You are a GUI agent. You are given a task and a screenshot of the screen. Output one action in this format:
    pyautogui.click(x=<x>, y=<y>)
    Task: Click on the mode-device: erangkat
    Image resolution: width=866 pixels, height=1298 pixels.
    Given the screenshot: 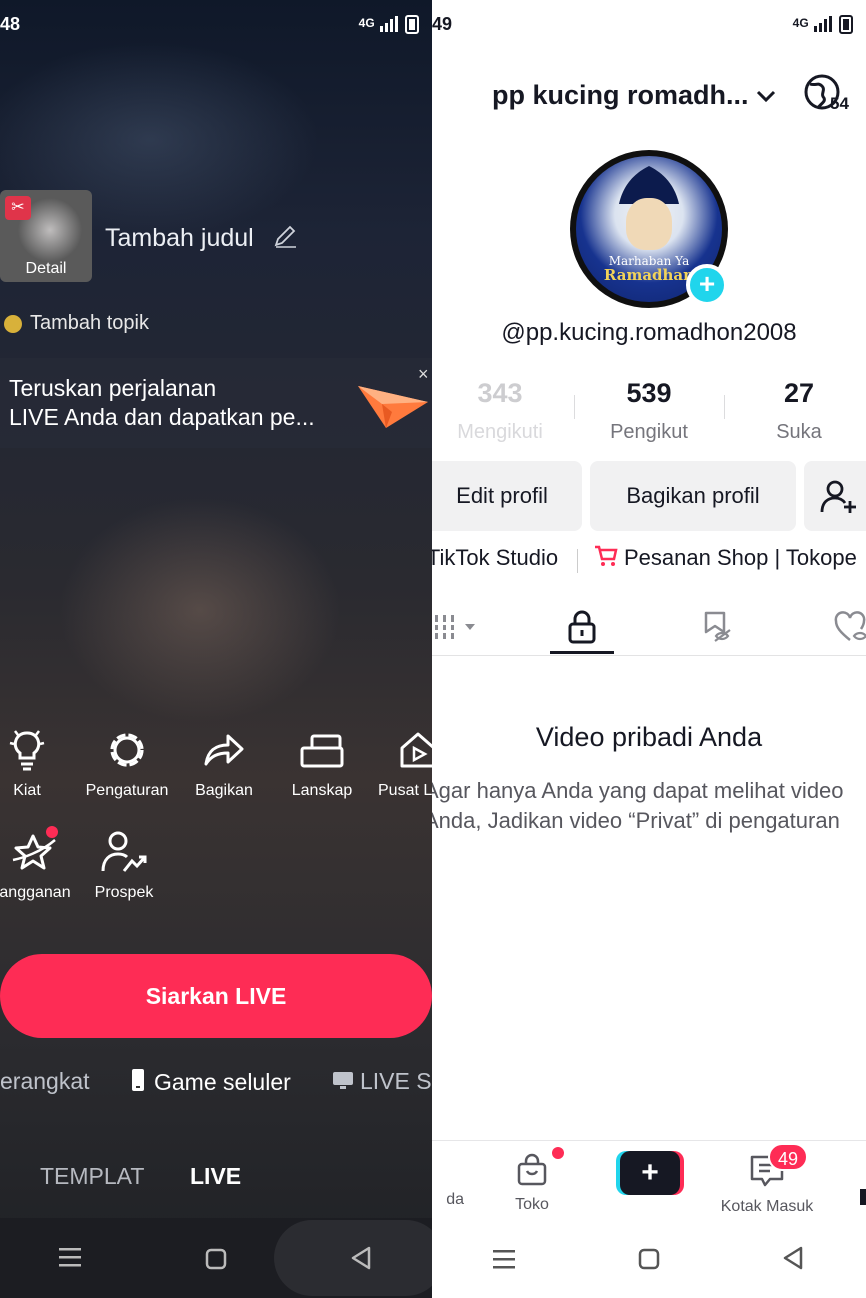 What is the action you would take?
    pyautogui.click(x=45, y=1081)
    